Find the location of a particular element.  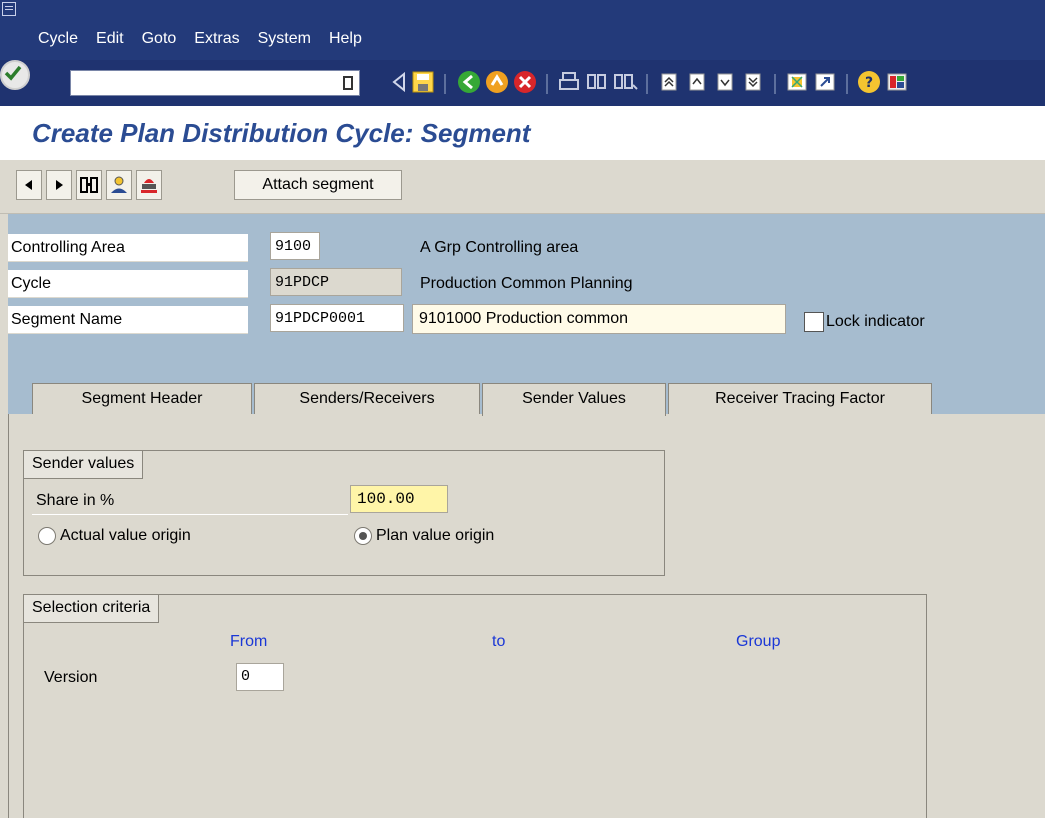

application-toolbar: Attach segment is located at coordinates (522, 187).